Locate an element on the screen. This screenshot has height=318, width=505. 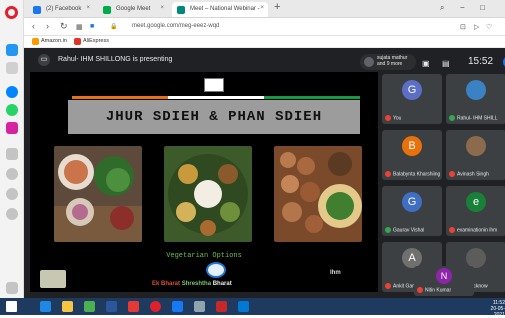
brand-middle: Shreshtha is located at coordinates (196, 284).